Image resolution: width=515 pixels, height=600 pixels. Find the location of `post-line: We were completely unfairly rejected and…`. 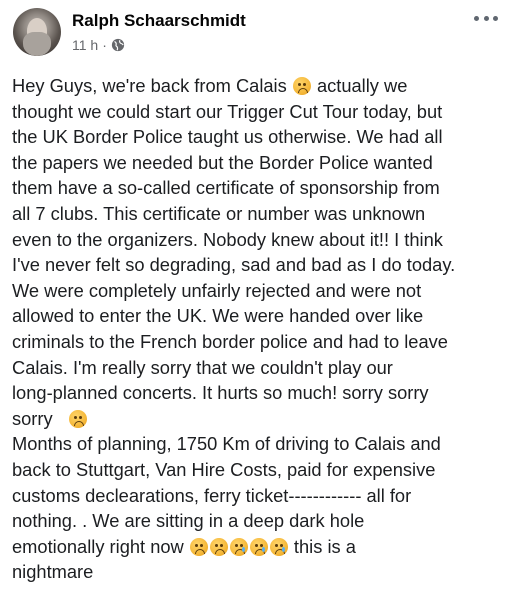

post-line: We were completely unfairly rejected and… is located at coordinates (217, 290).